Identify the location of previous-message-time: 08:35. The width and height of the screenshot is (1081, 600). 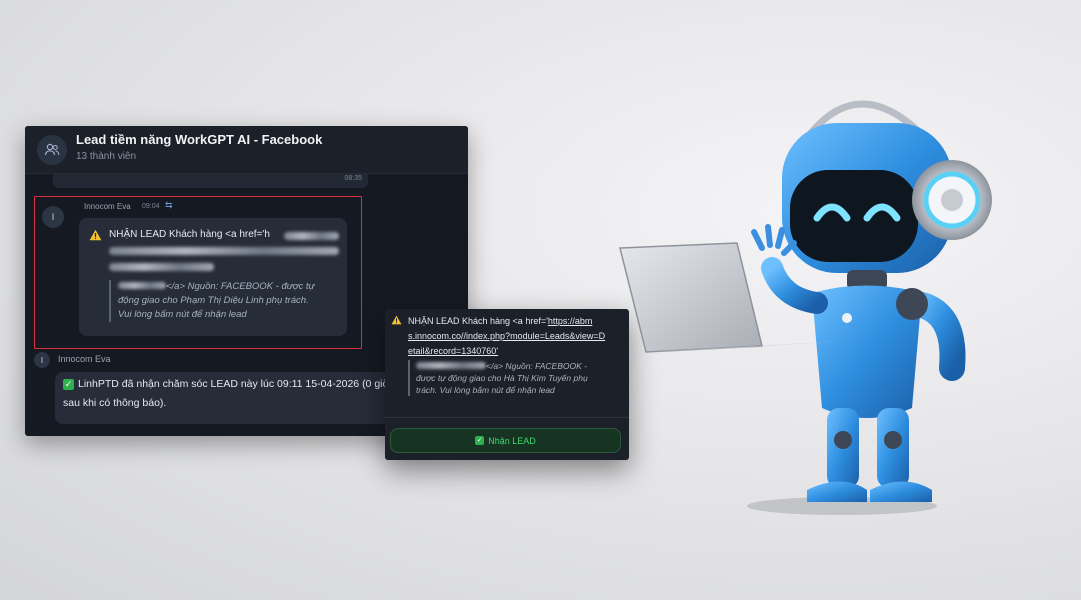
(353, 178).